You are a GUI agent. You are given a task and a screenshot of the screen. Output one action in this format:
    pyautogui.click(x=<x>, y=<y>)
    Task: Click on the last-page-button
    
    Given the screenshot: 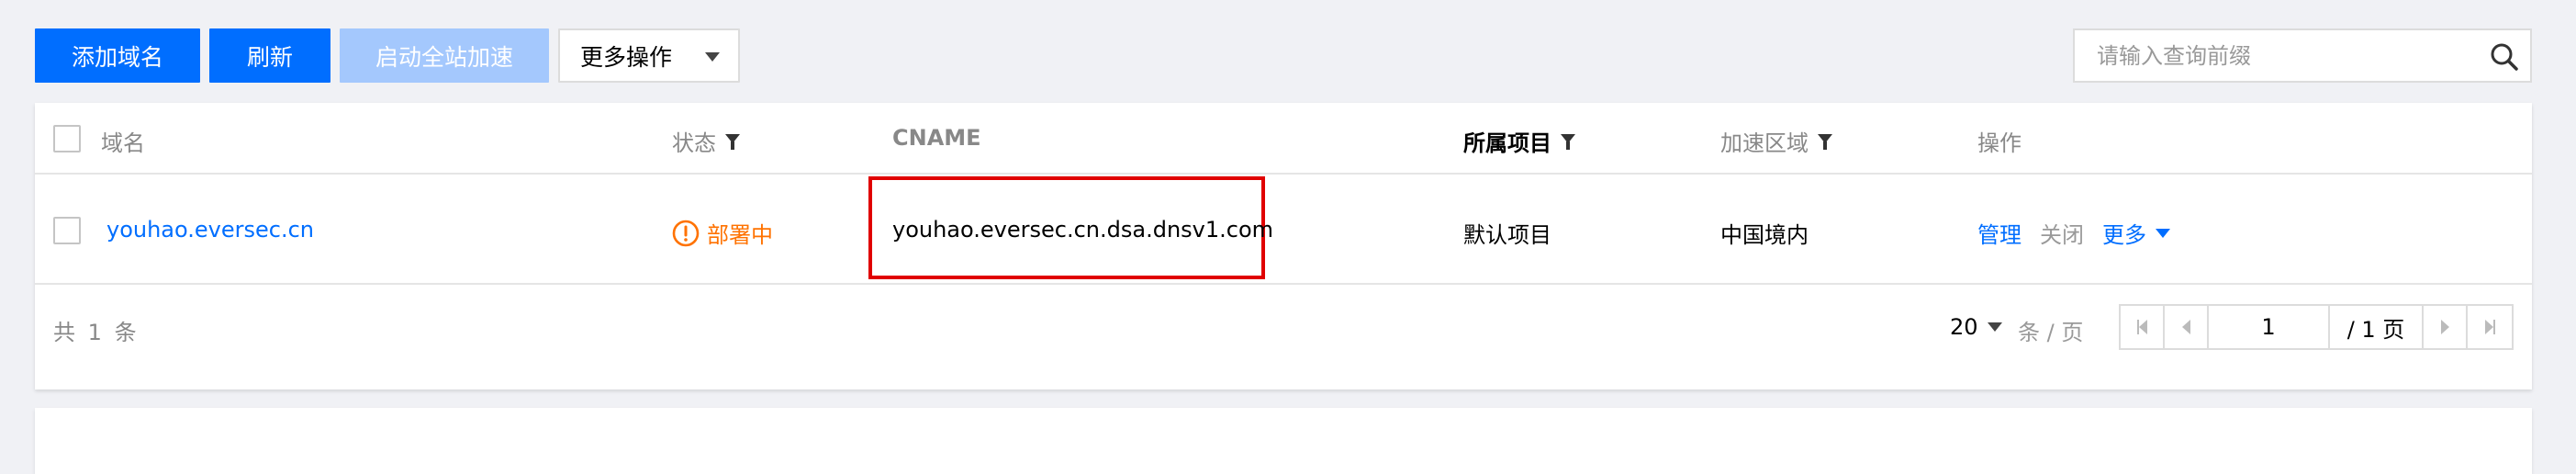 What is the action you would take?
    pyautogui.click(x=2490, y=327)
    